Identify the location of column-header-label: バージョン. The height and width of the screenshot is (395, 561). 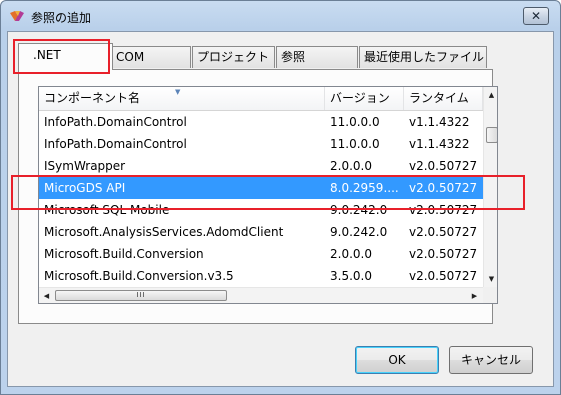
(360, 98).